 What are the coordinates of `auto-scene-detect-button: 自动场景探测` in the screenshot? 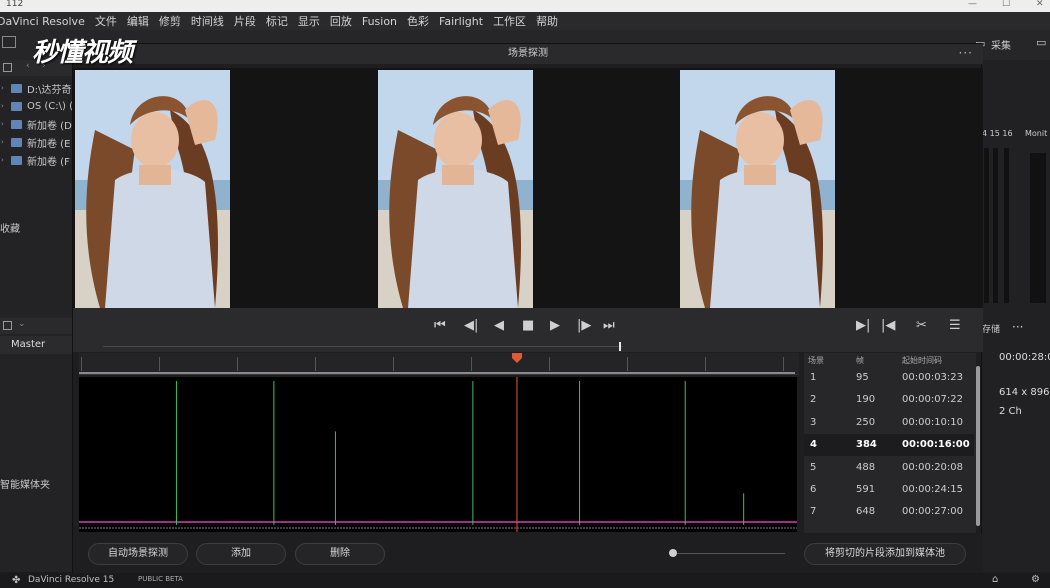 It's located at (138, 554).